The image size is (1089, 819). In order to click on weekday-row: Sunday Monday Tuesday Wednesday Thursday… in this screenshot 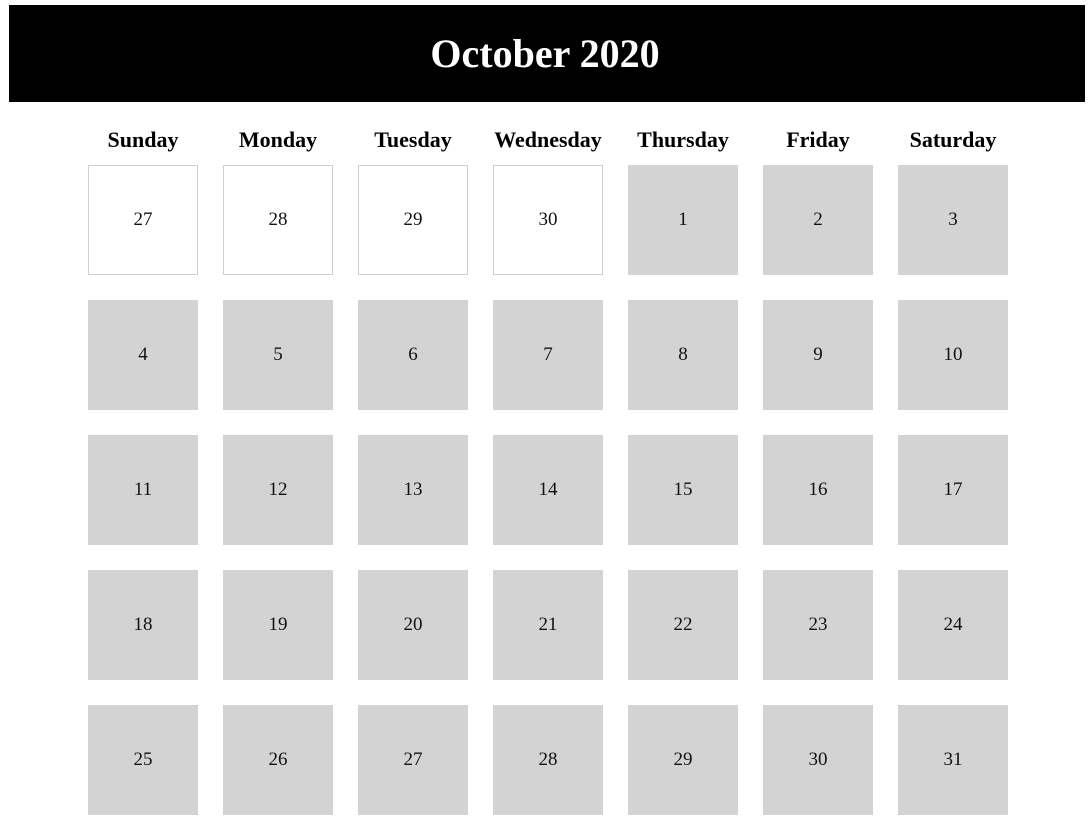, I will do `click(547, 140)`.